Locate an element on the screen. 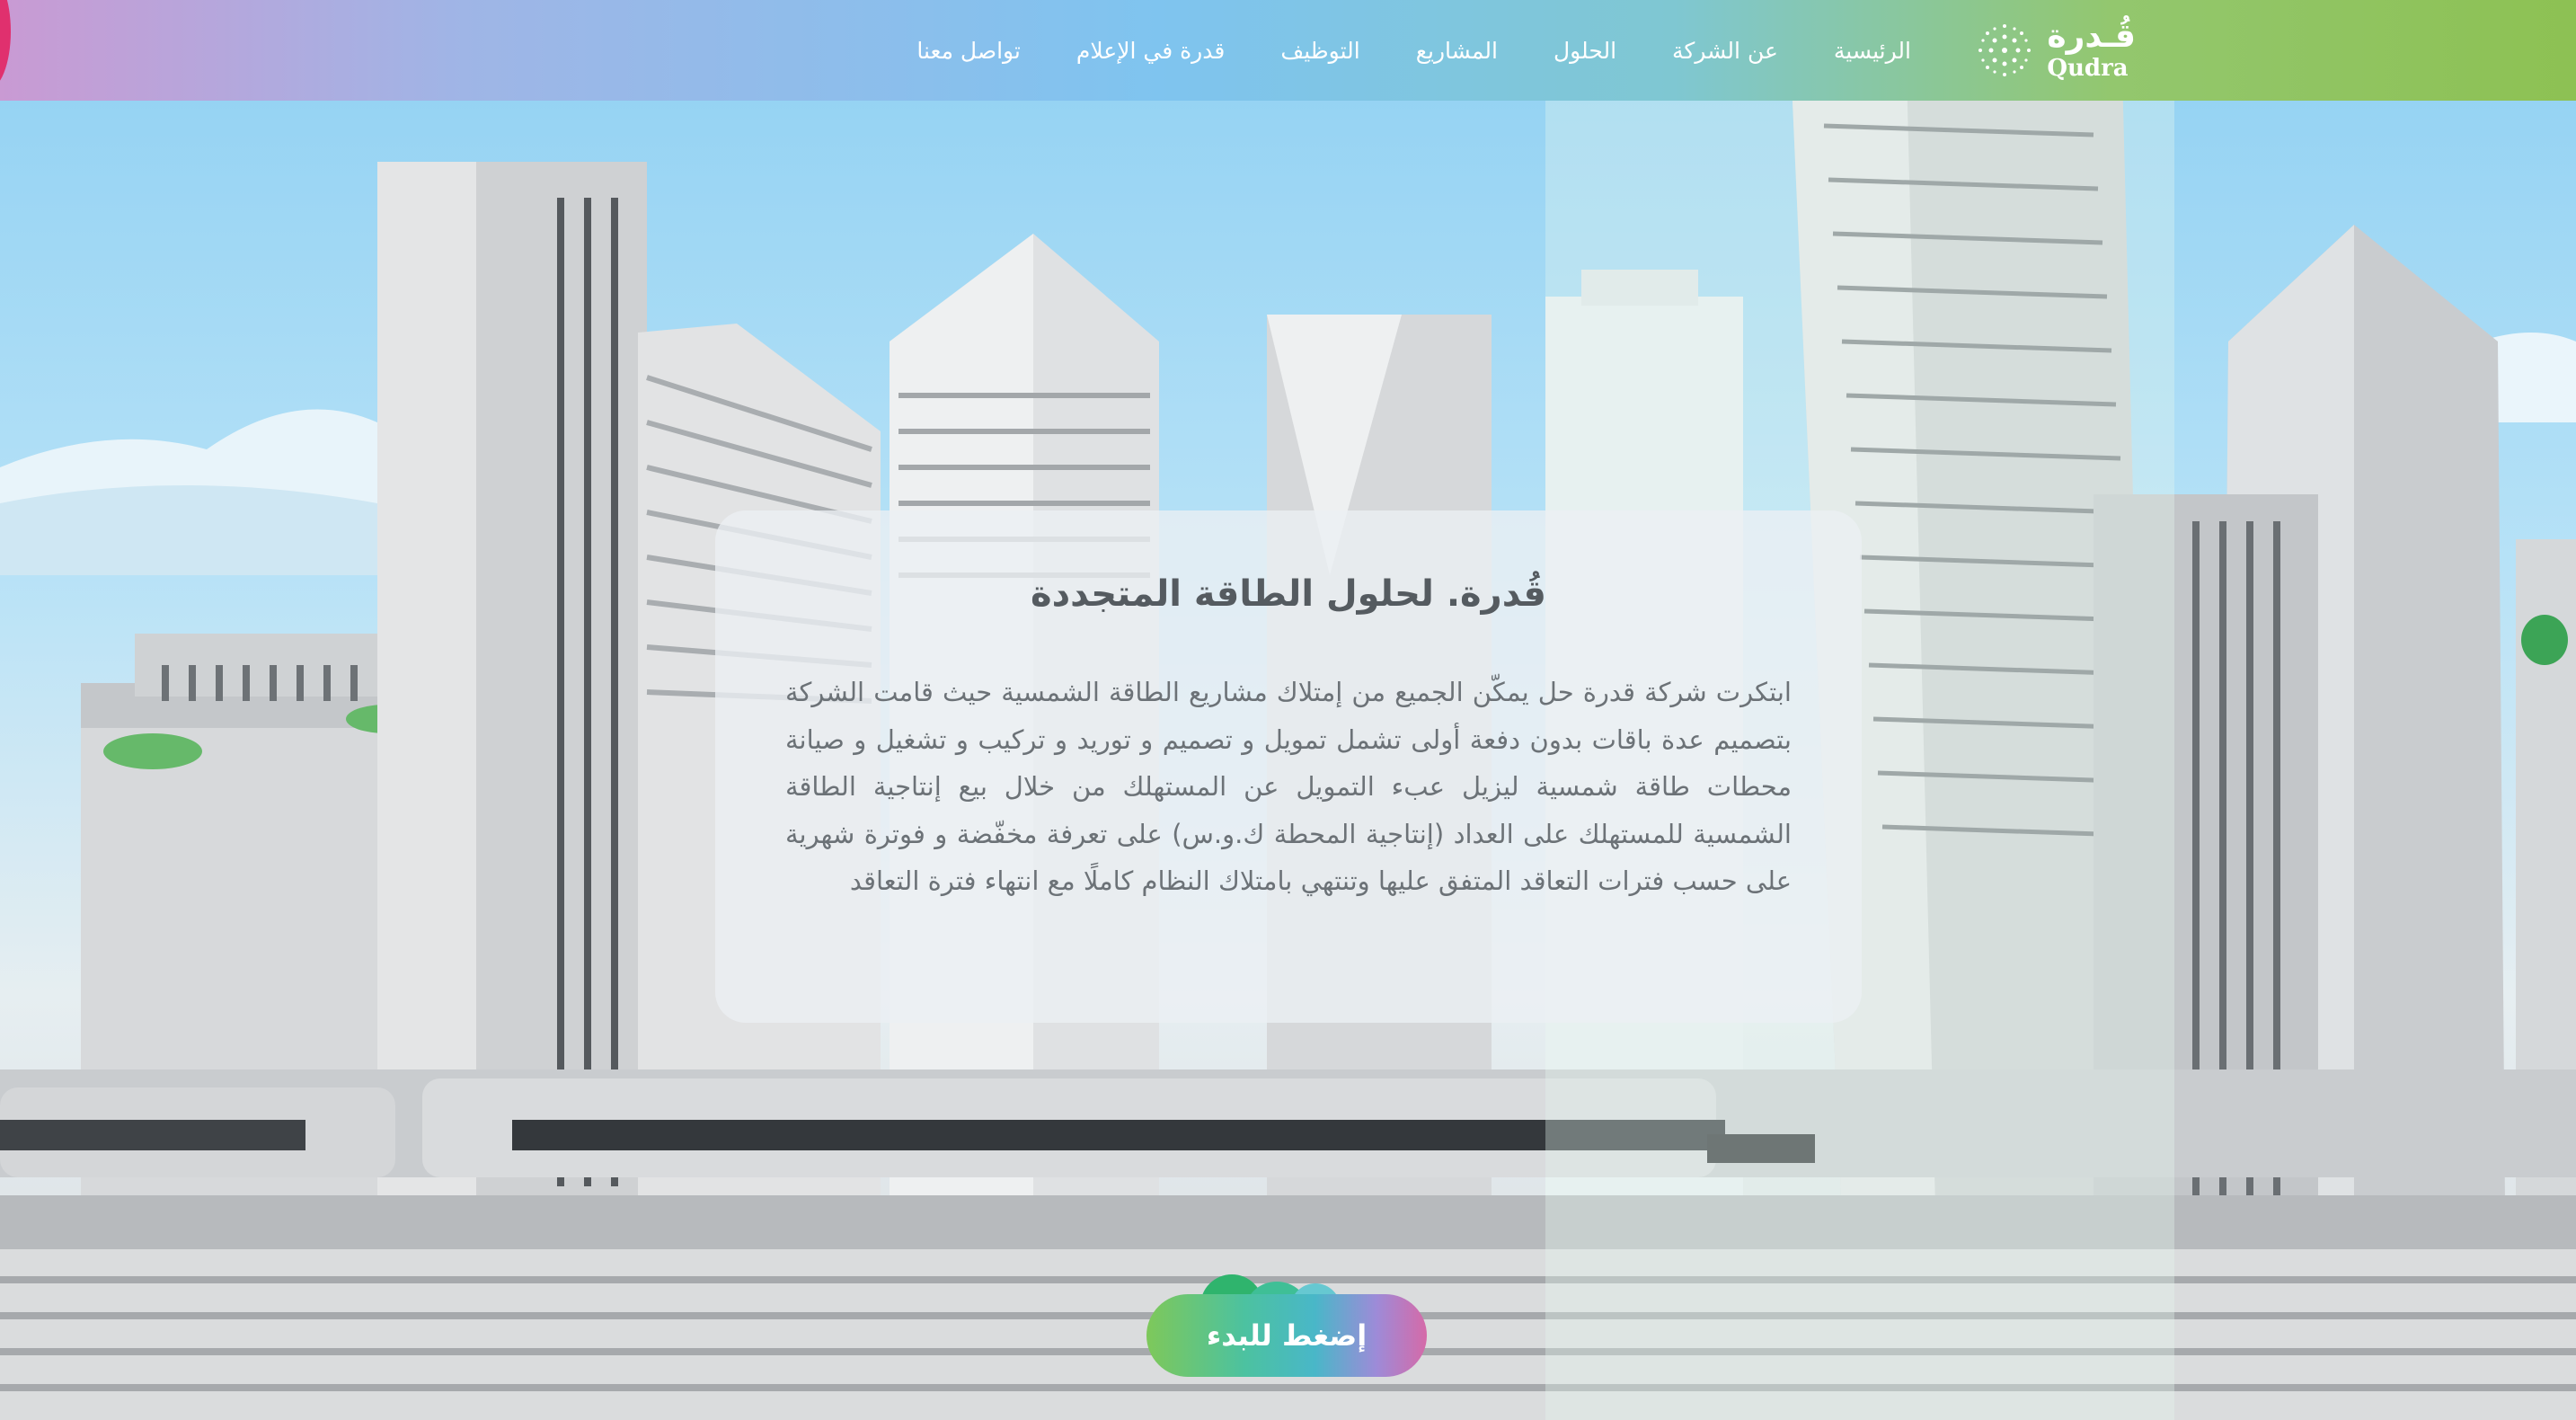  sun-burst-icon is located at coordinates (2005, 50).